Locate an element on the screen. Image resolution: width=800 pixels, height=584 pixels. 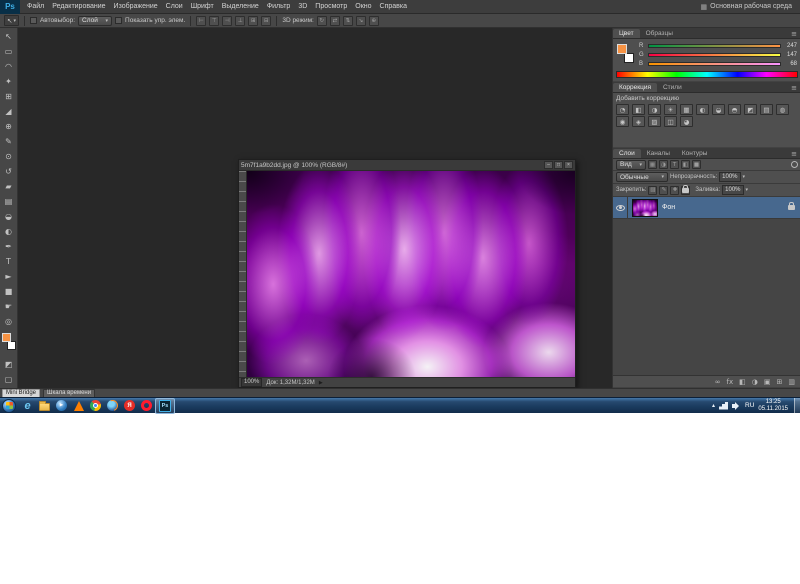
taskbar-photoshop: Ps is located at coordinates (165, 405).